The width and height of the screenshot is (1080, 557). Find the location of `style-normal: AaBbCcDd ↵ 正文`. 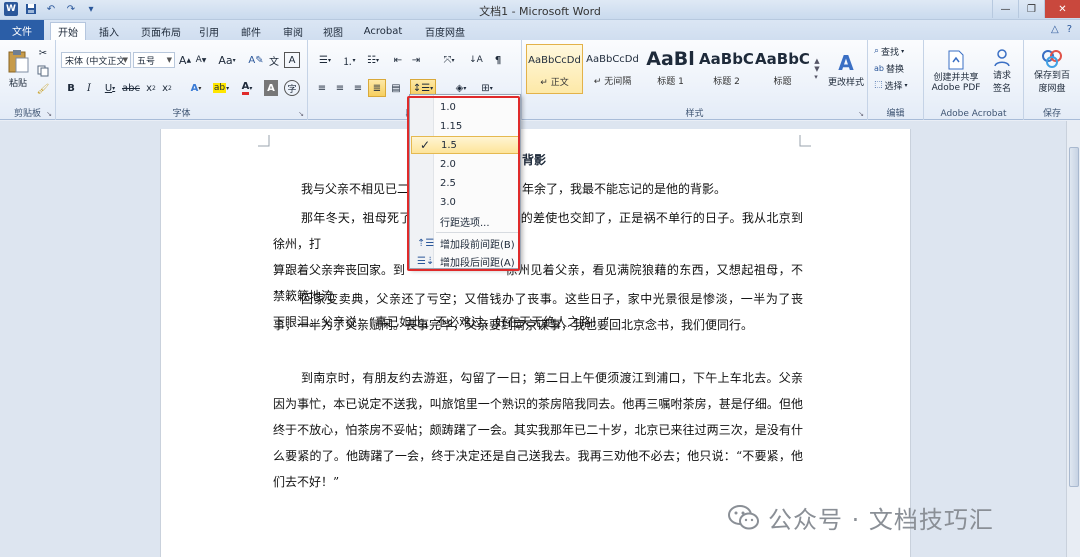

style-normal: AaBbCcDd ↵ 正文 is located at coordinates (554, 69).